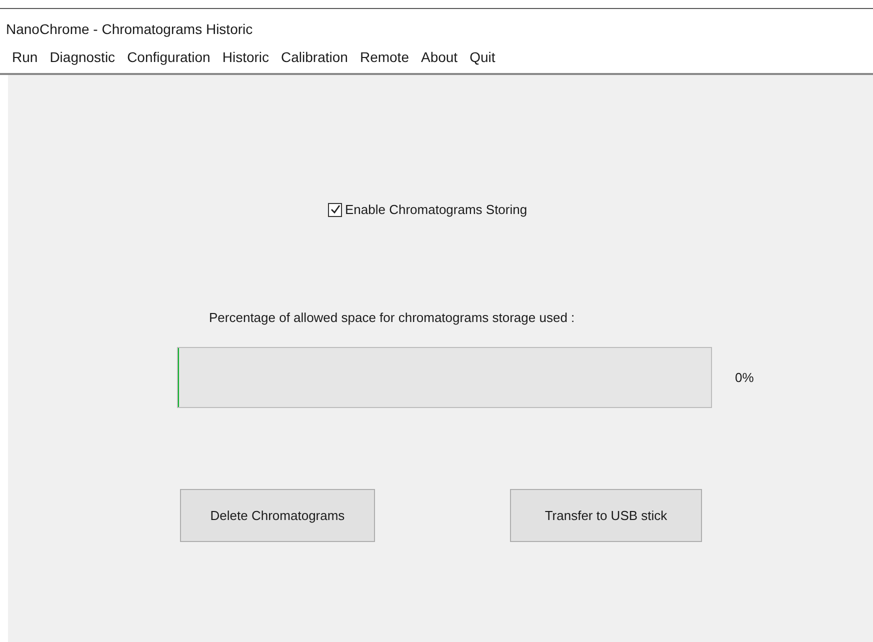  What do you see at coordinates (129, 29) in the screenshot?
I see `window-title: NanoChrome - Chromatograms Historic` at bounding box center [129, 29].